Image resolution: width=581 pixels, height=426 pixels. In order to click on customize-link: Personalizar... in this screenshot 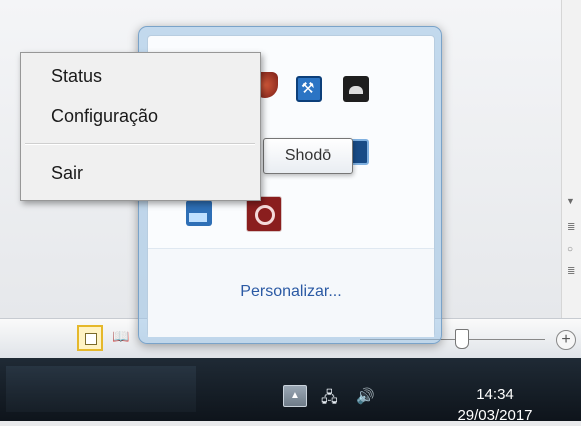, I will do `click(291, 292)`.